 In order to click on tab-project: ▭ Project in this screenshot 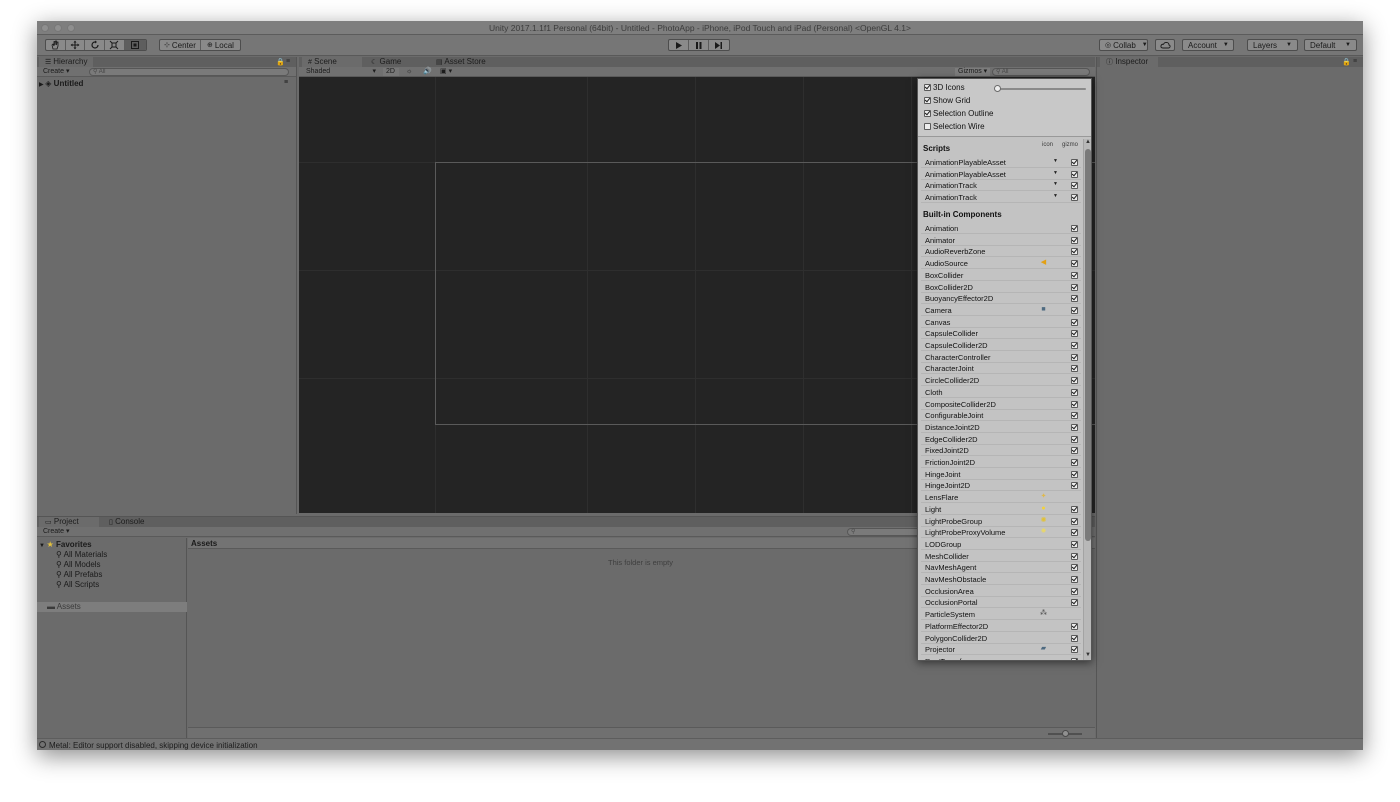, I will do `click(69, 522)`.